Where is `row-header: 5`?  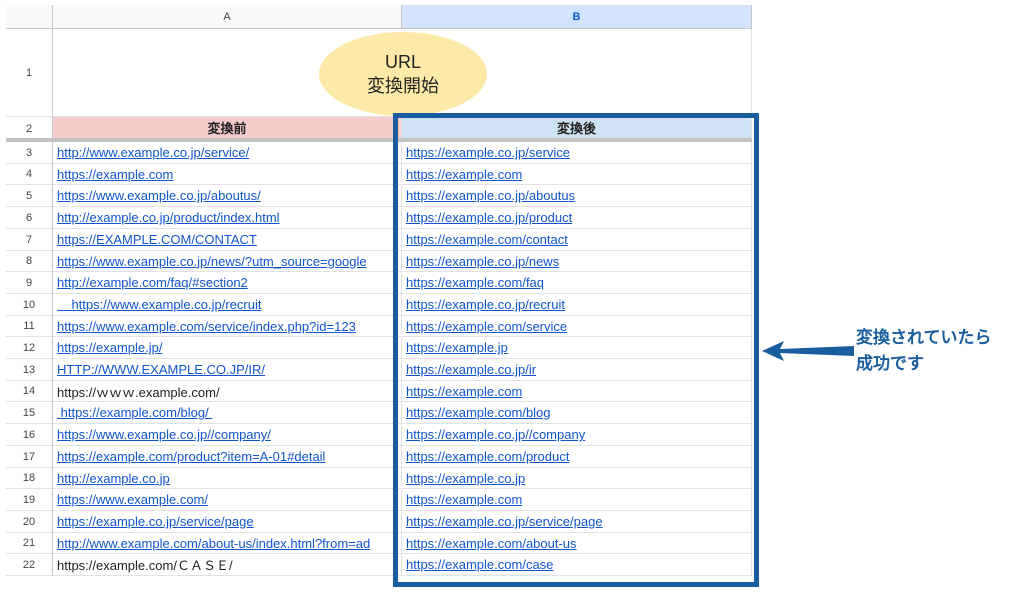 row-header: 5 is located at coordinates (29, 196).